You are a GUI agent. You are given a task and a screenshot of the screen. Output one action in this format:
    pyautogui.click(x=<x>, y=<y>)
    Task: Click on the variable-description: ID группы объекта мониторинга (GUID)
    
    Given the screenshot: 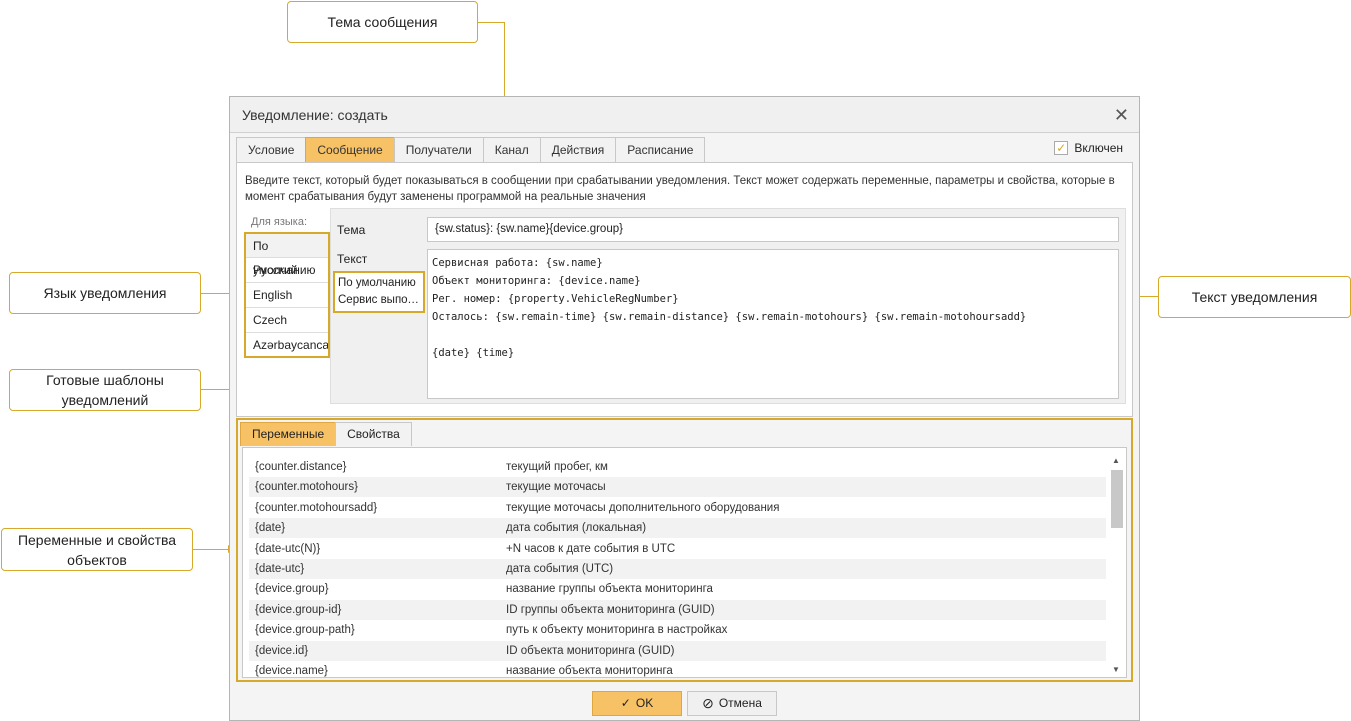 What is the action you would take?
    pyautogui.click(x=610, y=609)
    